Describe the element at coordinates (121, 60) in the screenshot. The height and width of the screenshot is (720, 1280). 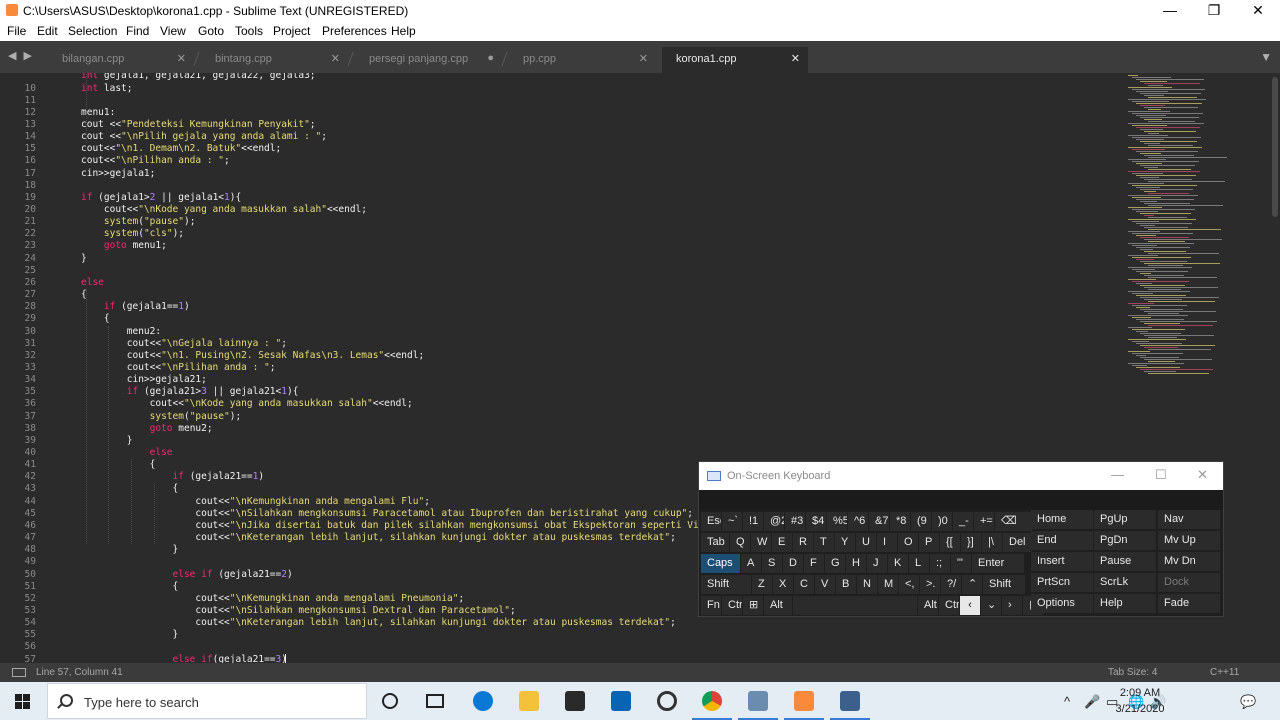
I see `tab-bilangan: bilangan.cpp ✕` at that location.